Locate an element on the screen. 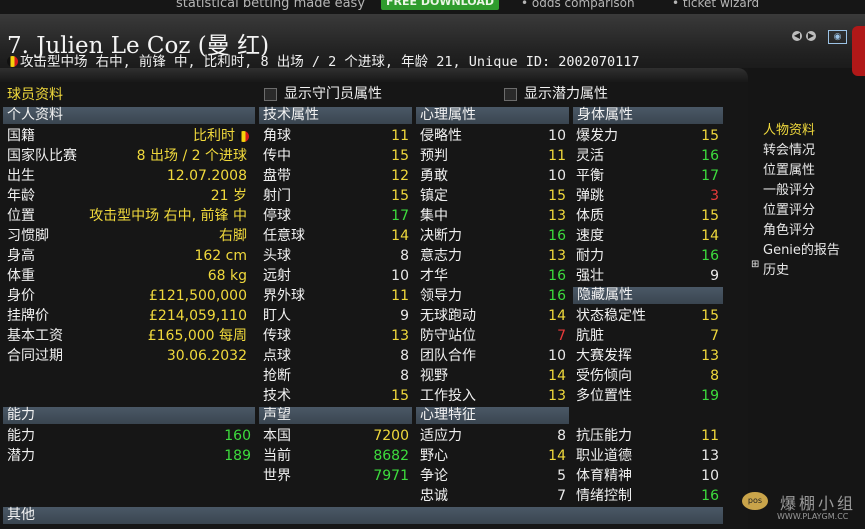  attr-label: 远射 is located at coordinates (277, 276).